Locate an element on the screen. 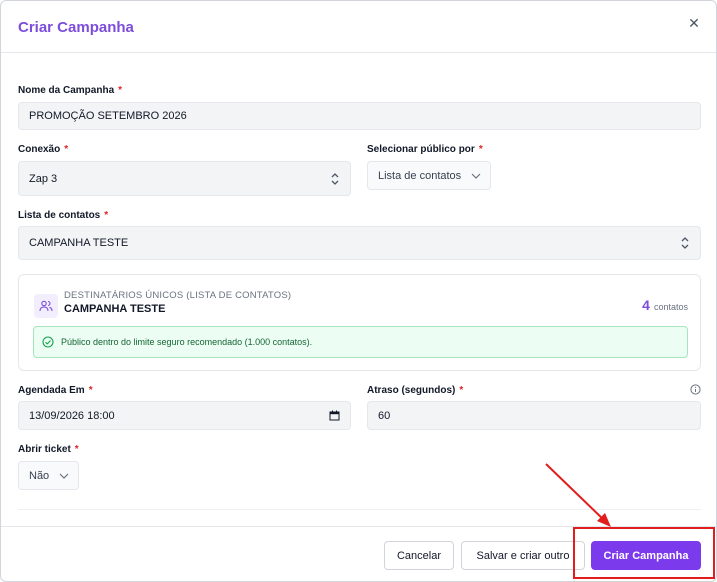 Image resolution: width=717 pixels, height=582 pixels. check-circle-icon is located at coordinates (48, 342).